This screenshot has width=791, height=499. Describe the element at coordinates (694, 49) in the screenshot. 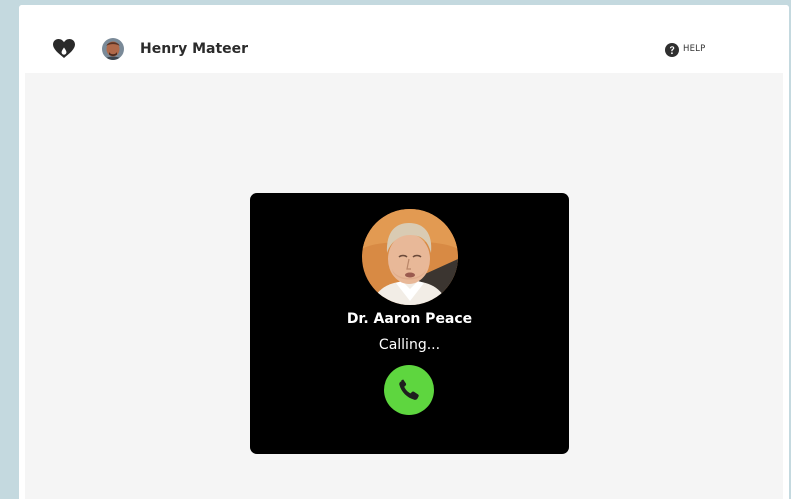

I see `help-label: HELP` at that location.